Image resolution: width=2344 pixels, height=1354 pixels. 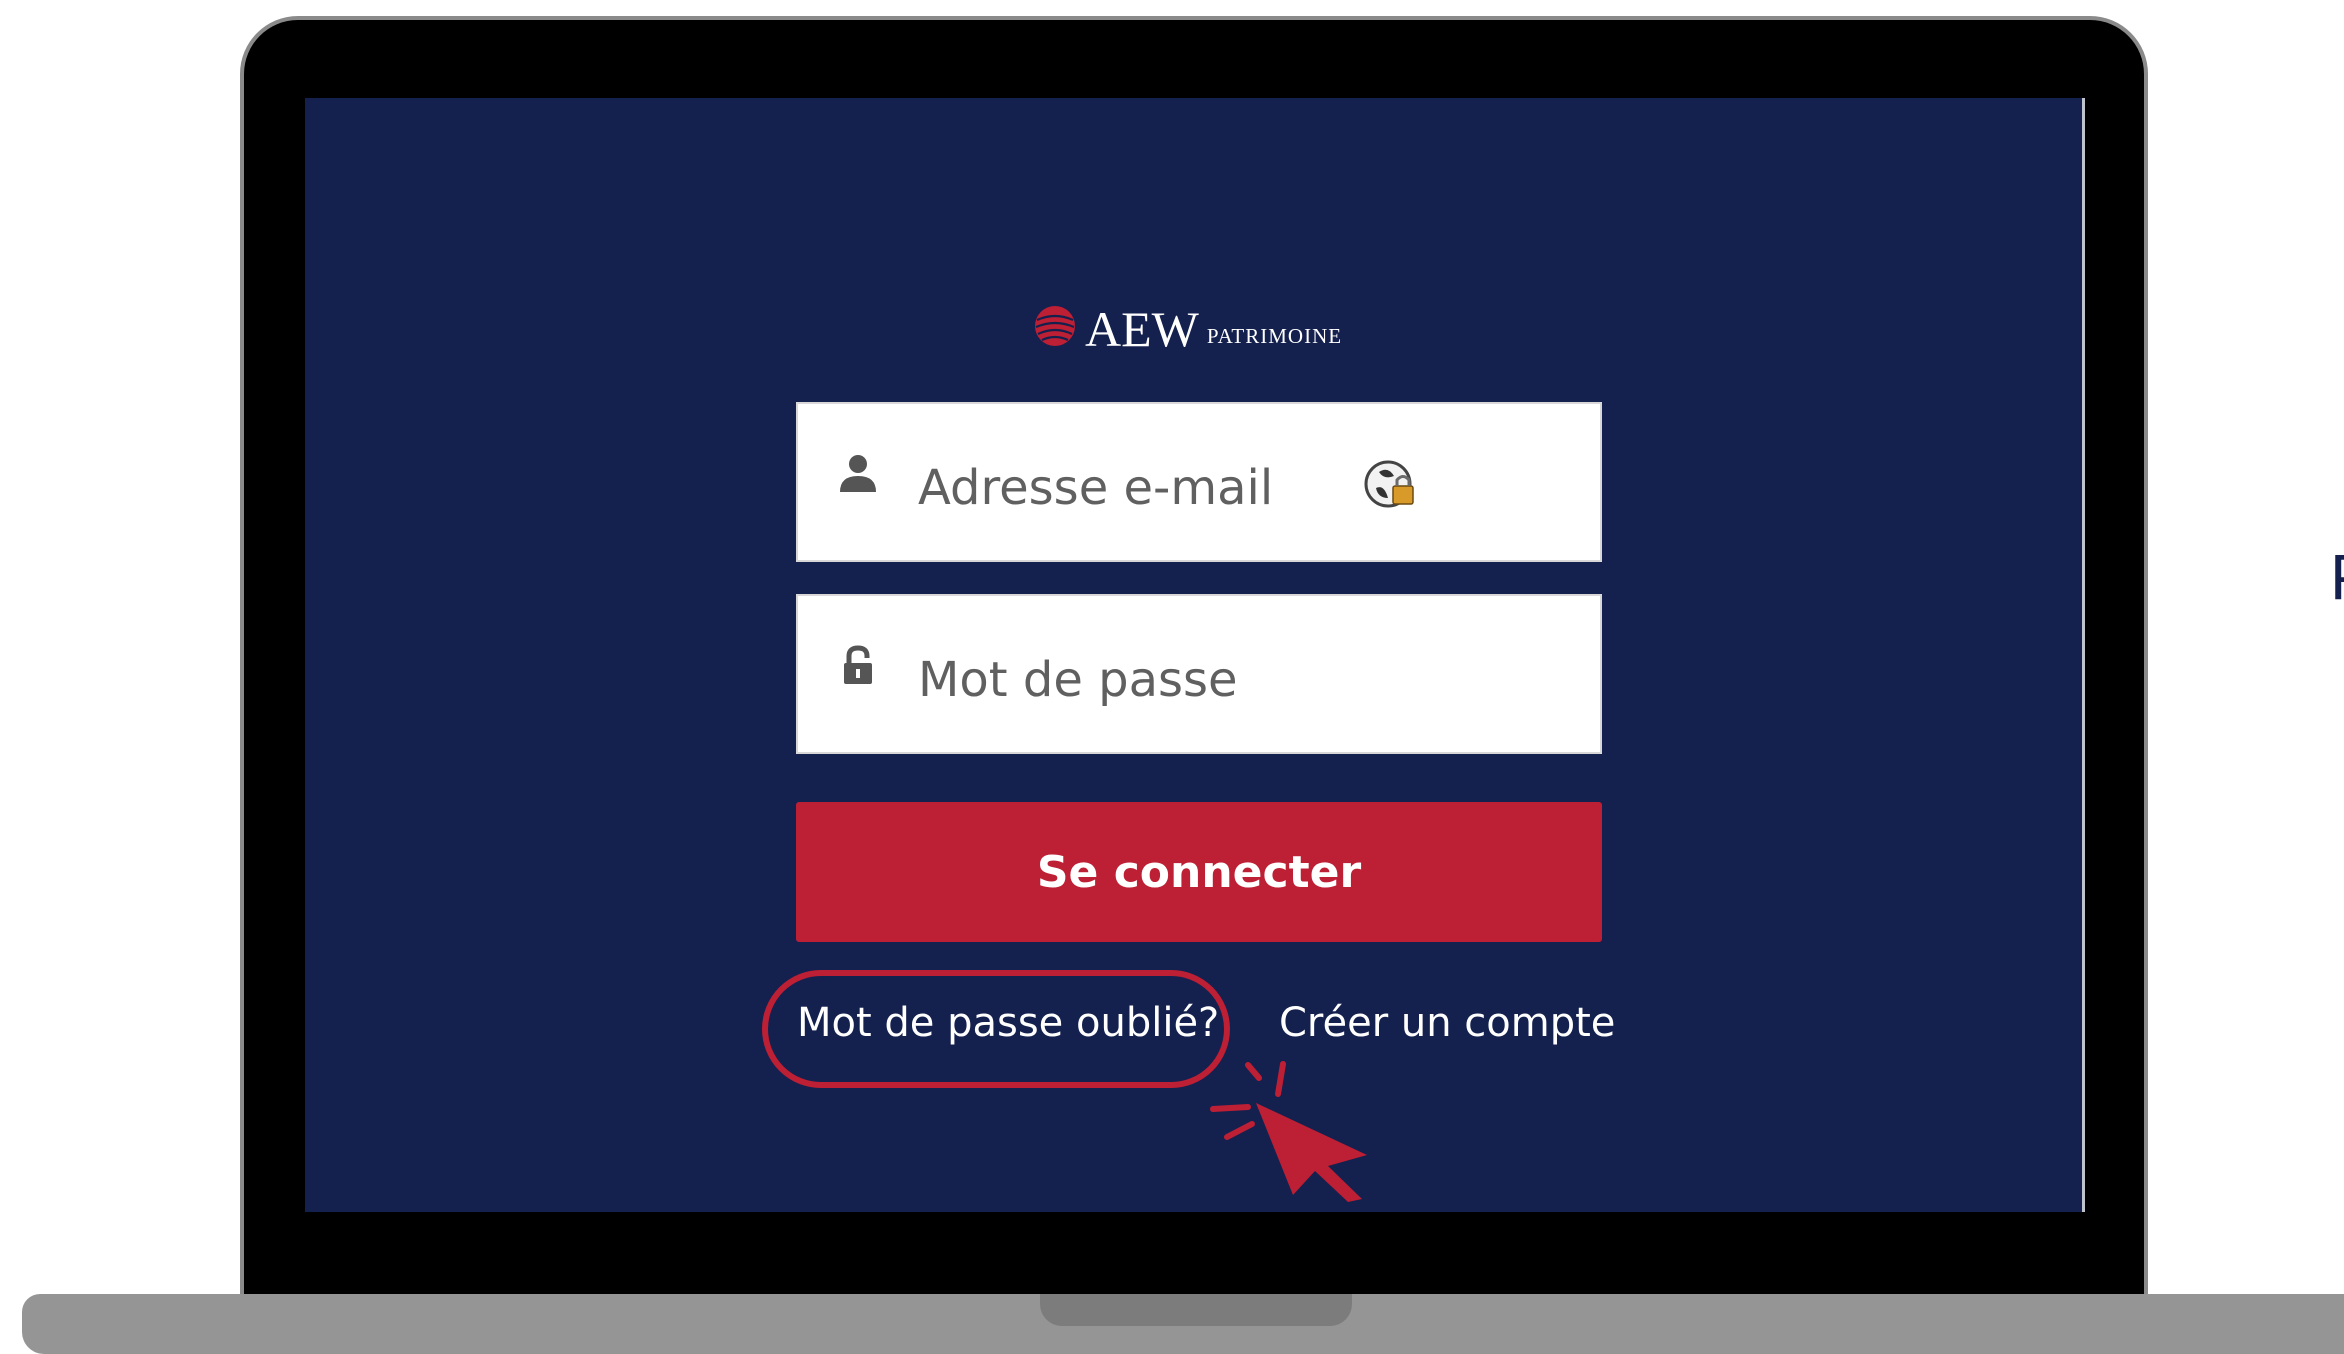 I want to click on password-placeholder: Mot de passe, so click(x=1078, y=680).